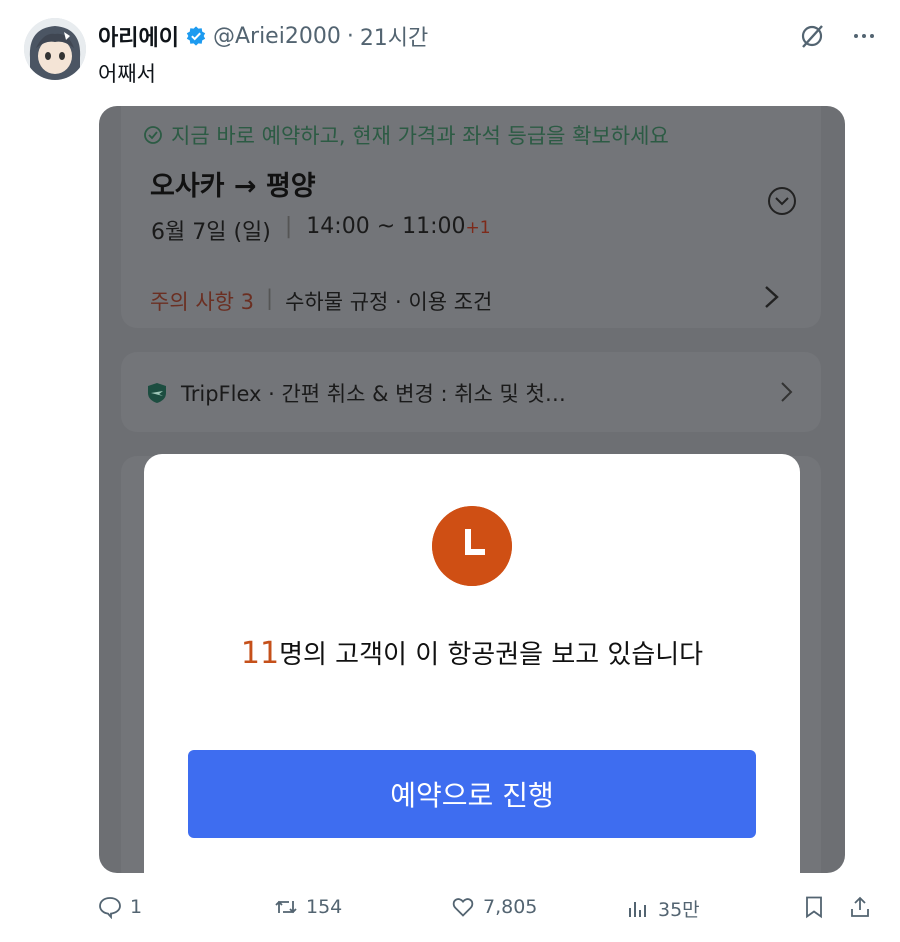 Image resolution: width=900 pixels, height=942 pixels. Describe the element at coordinates (864, 36) in the screenshot. I see `more-options-icon` at that location.